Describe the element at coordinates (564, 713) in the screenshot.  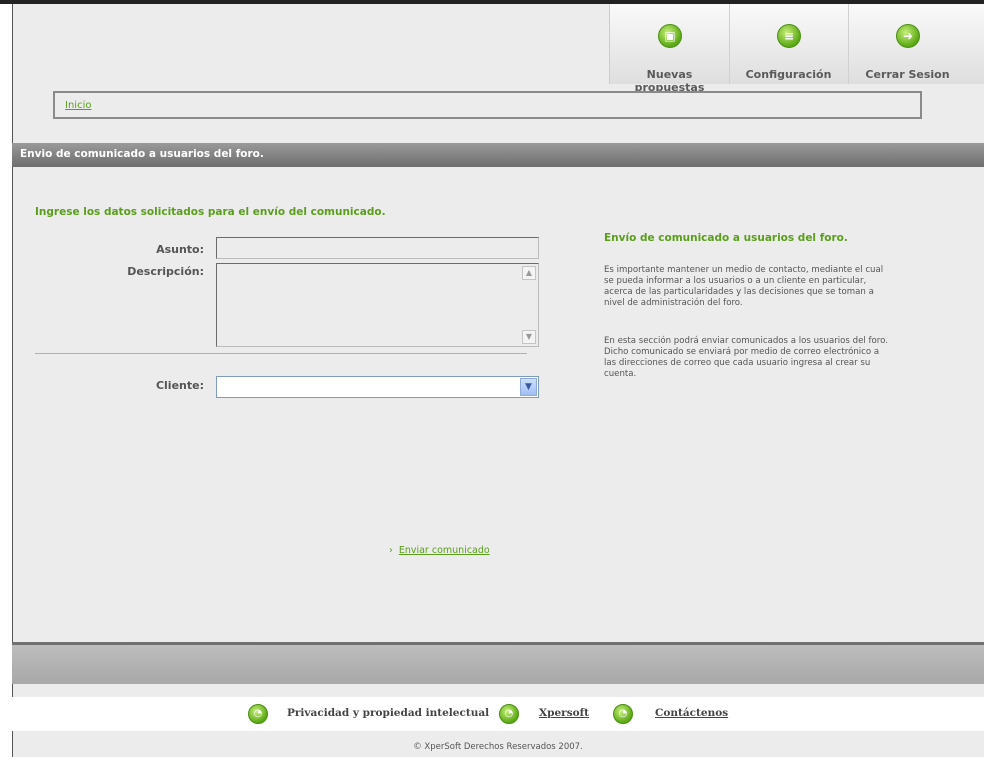
I see `footer-link-xpersoft: Xpersoft` at that location.